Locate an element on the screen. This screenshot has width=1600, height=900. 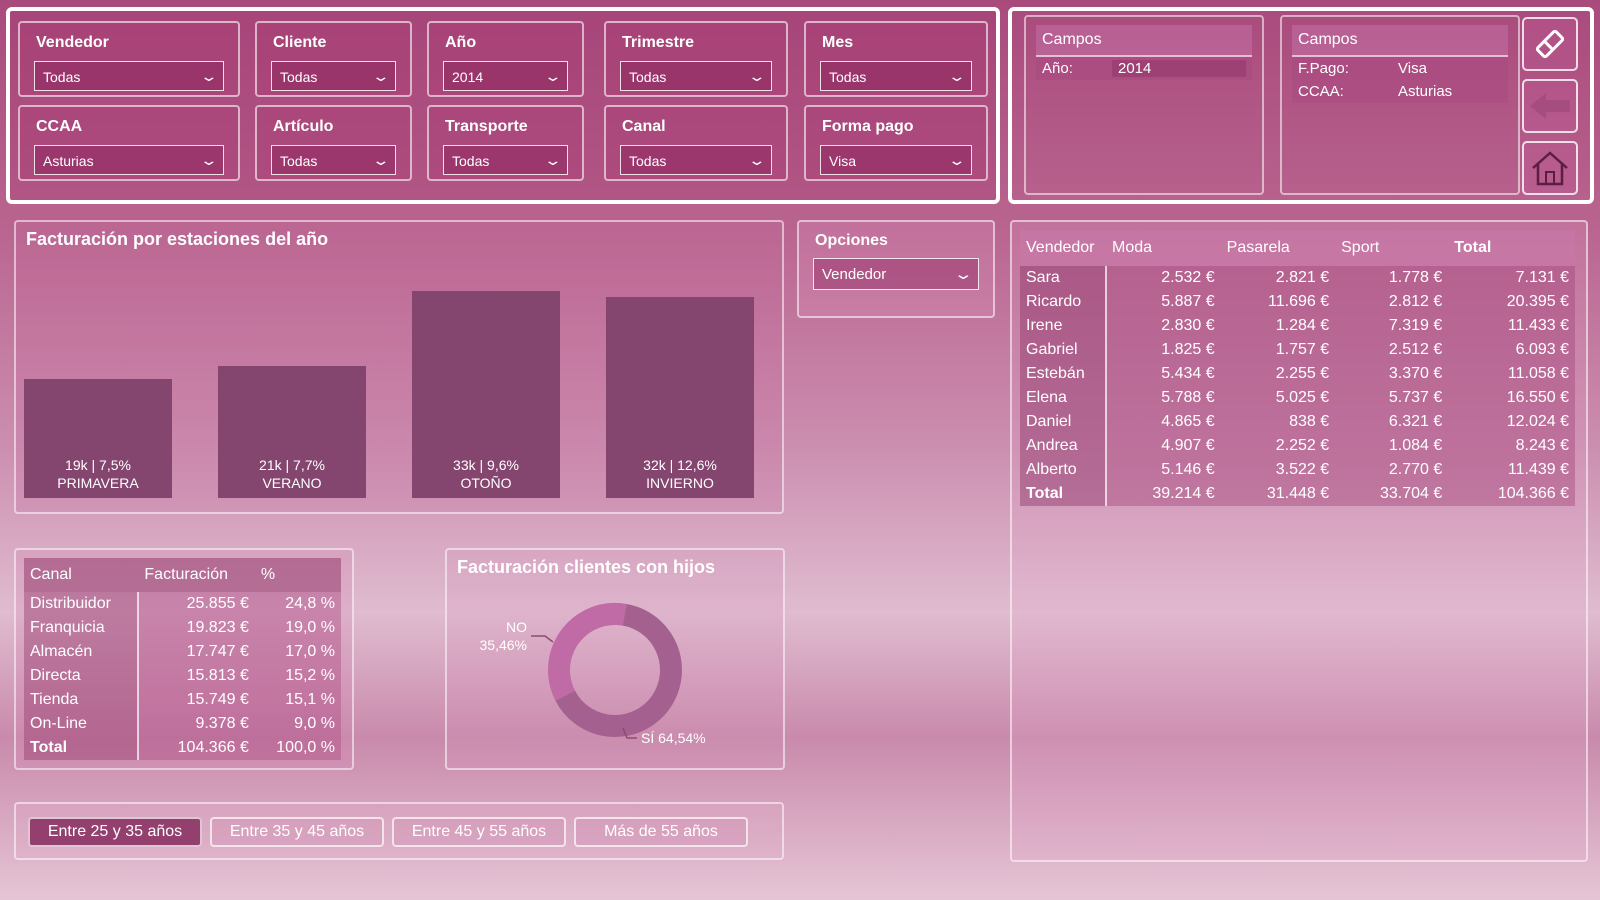
campos-key: CCAA: is located at coordinates (1321, 91).